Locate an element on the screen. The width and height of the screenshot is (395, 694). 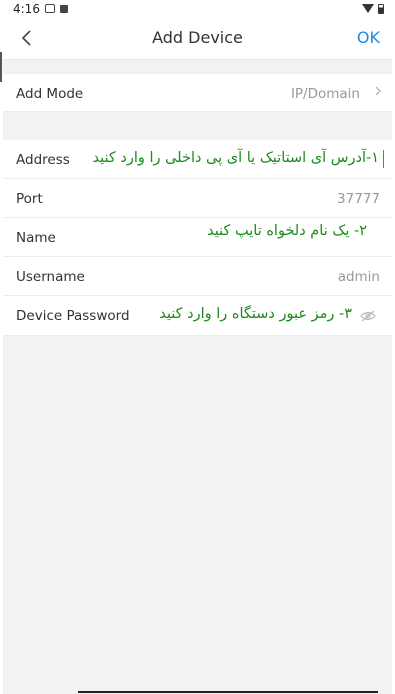
name-annotation: ۲- یک نام دلخواه تایپ کنید is located at coordinates (287, 231).